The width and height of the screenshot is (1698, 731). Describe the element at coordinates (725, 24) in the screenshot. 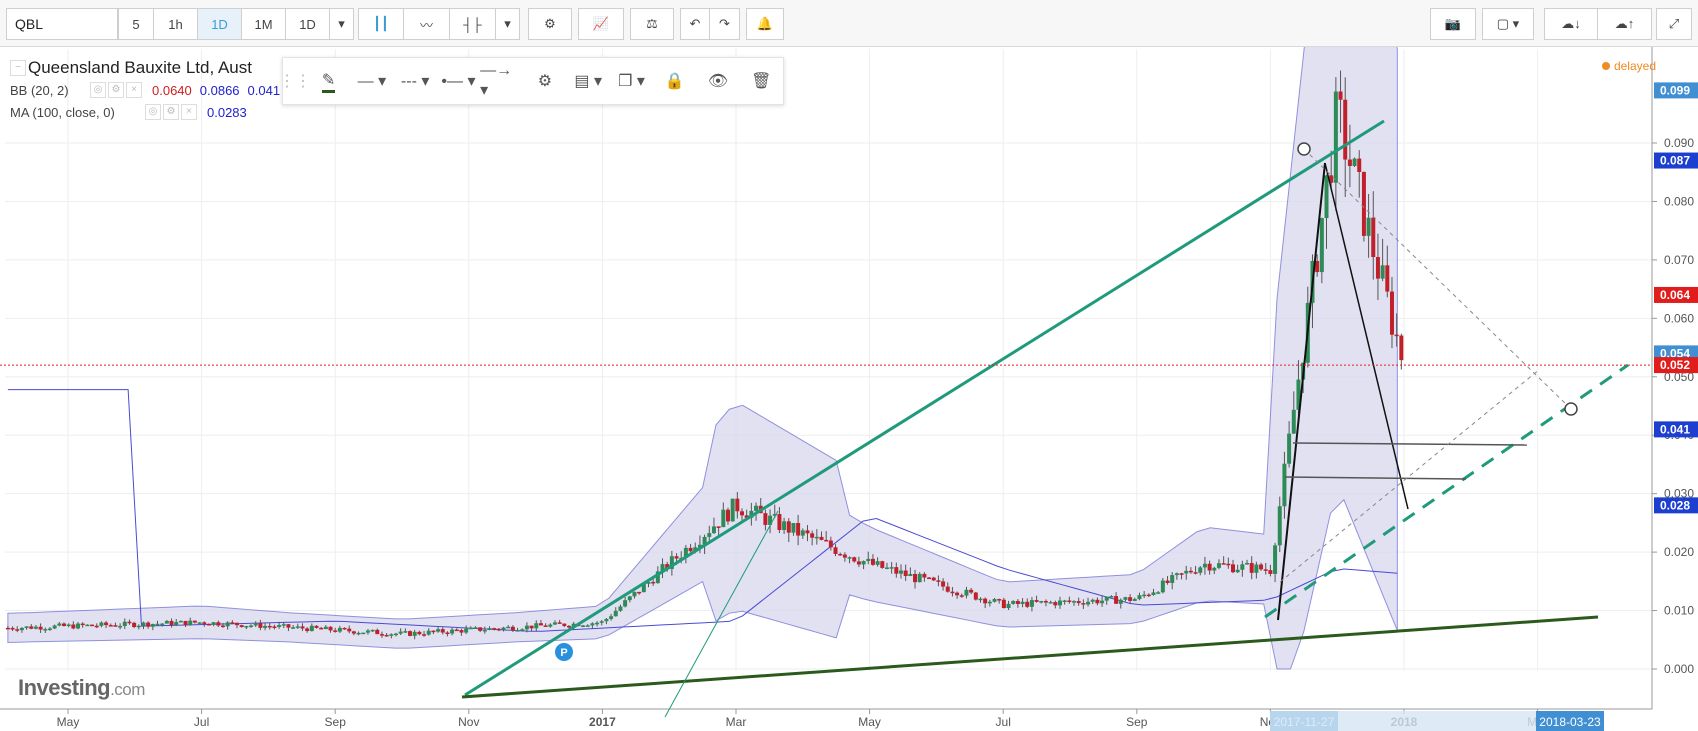

I see `redo-button: ↷` at that location.